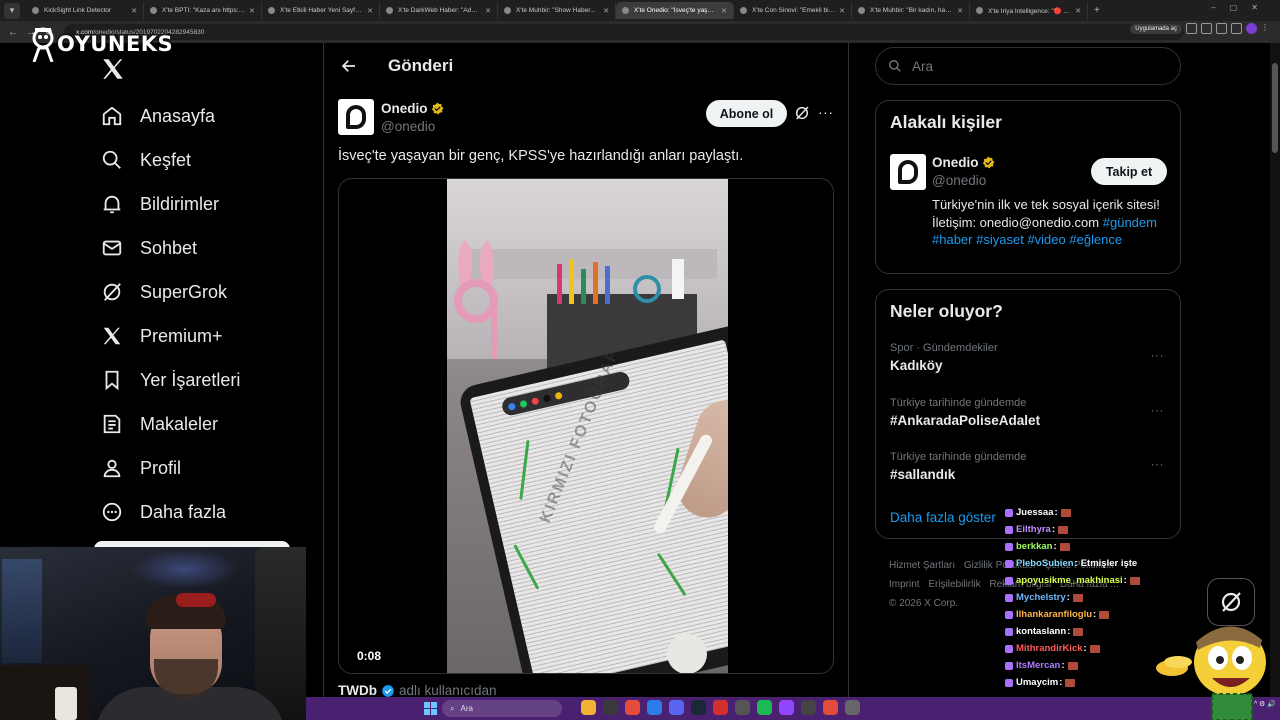 The width and height of the screenshot is (1280, 720). Describe the element at coordinates (1041, 597) in the screenshot. I see `chat-username: Mychelstry` at that location.